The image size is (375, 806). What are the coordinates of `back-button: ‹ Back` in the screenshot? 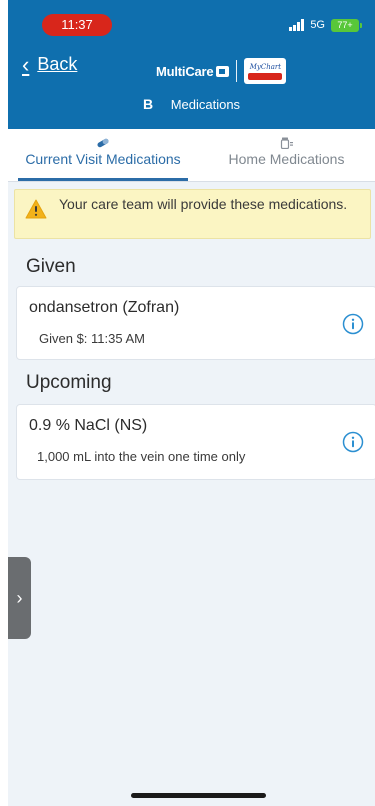 It's located at (50, 64).